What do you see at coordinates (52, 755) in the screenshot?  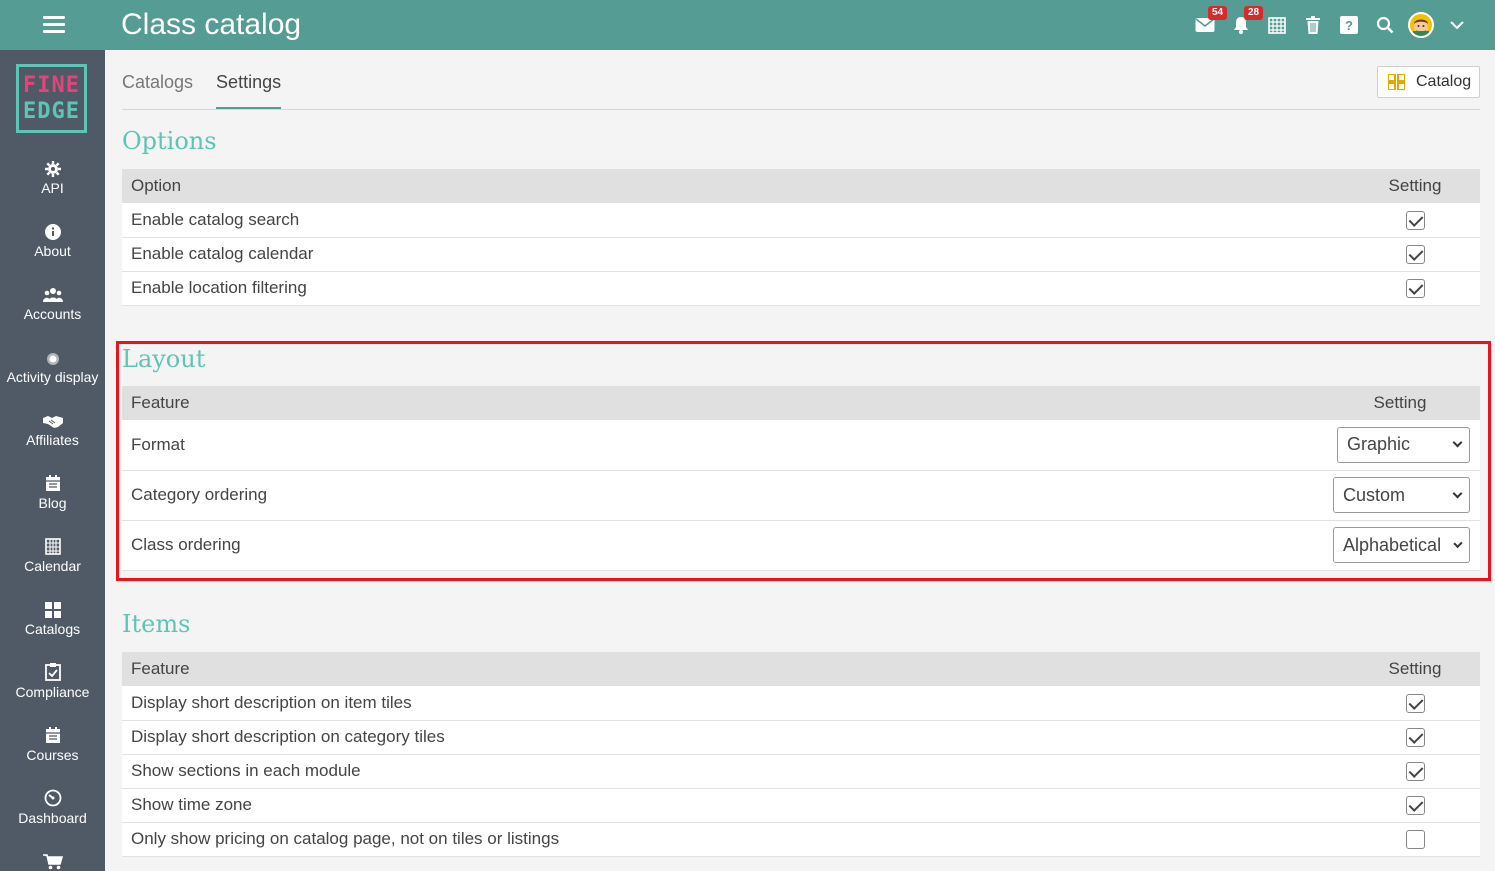 I see `sidebar-item-label: Courses` at bounding box center [52, 755].